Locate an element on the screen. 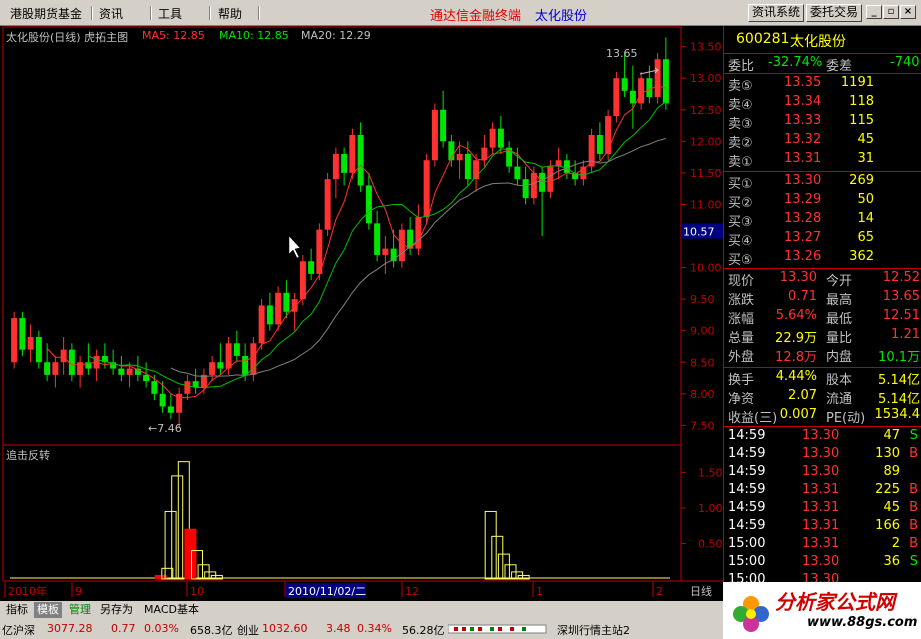 The height and width of the screenshot is (639, 921). menu-hk-futures: 港股期货基金 is located at coordinates (46, 13).